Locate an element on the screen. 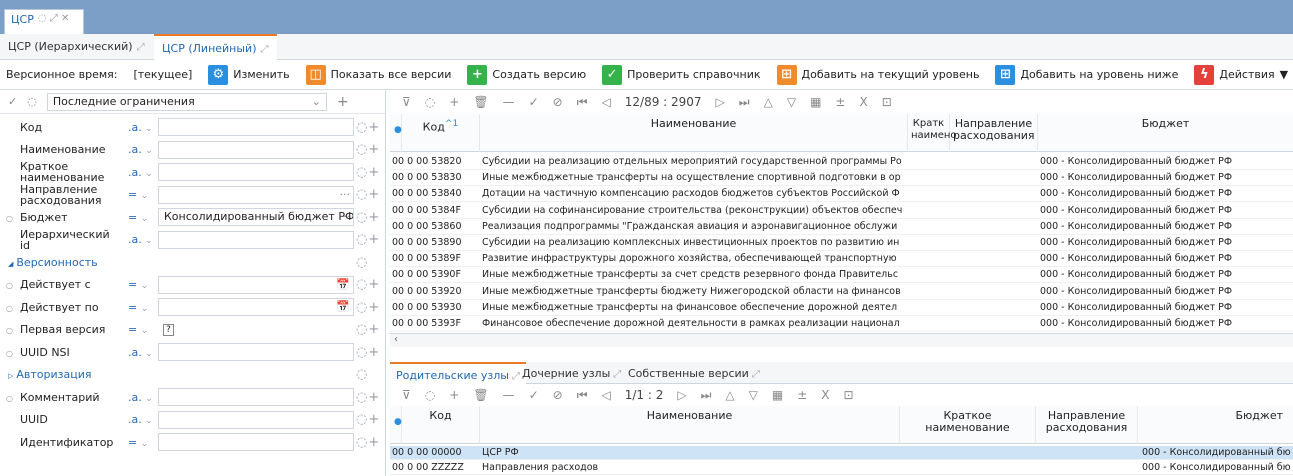  col-code: Код^1 is located at coordinates (441, 133).